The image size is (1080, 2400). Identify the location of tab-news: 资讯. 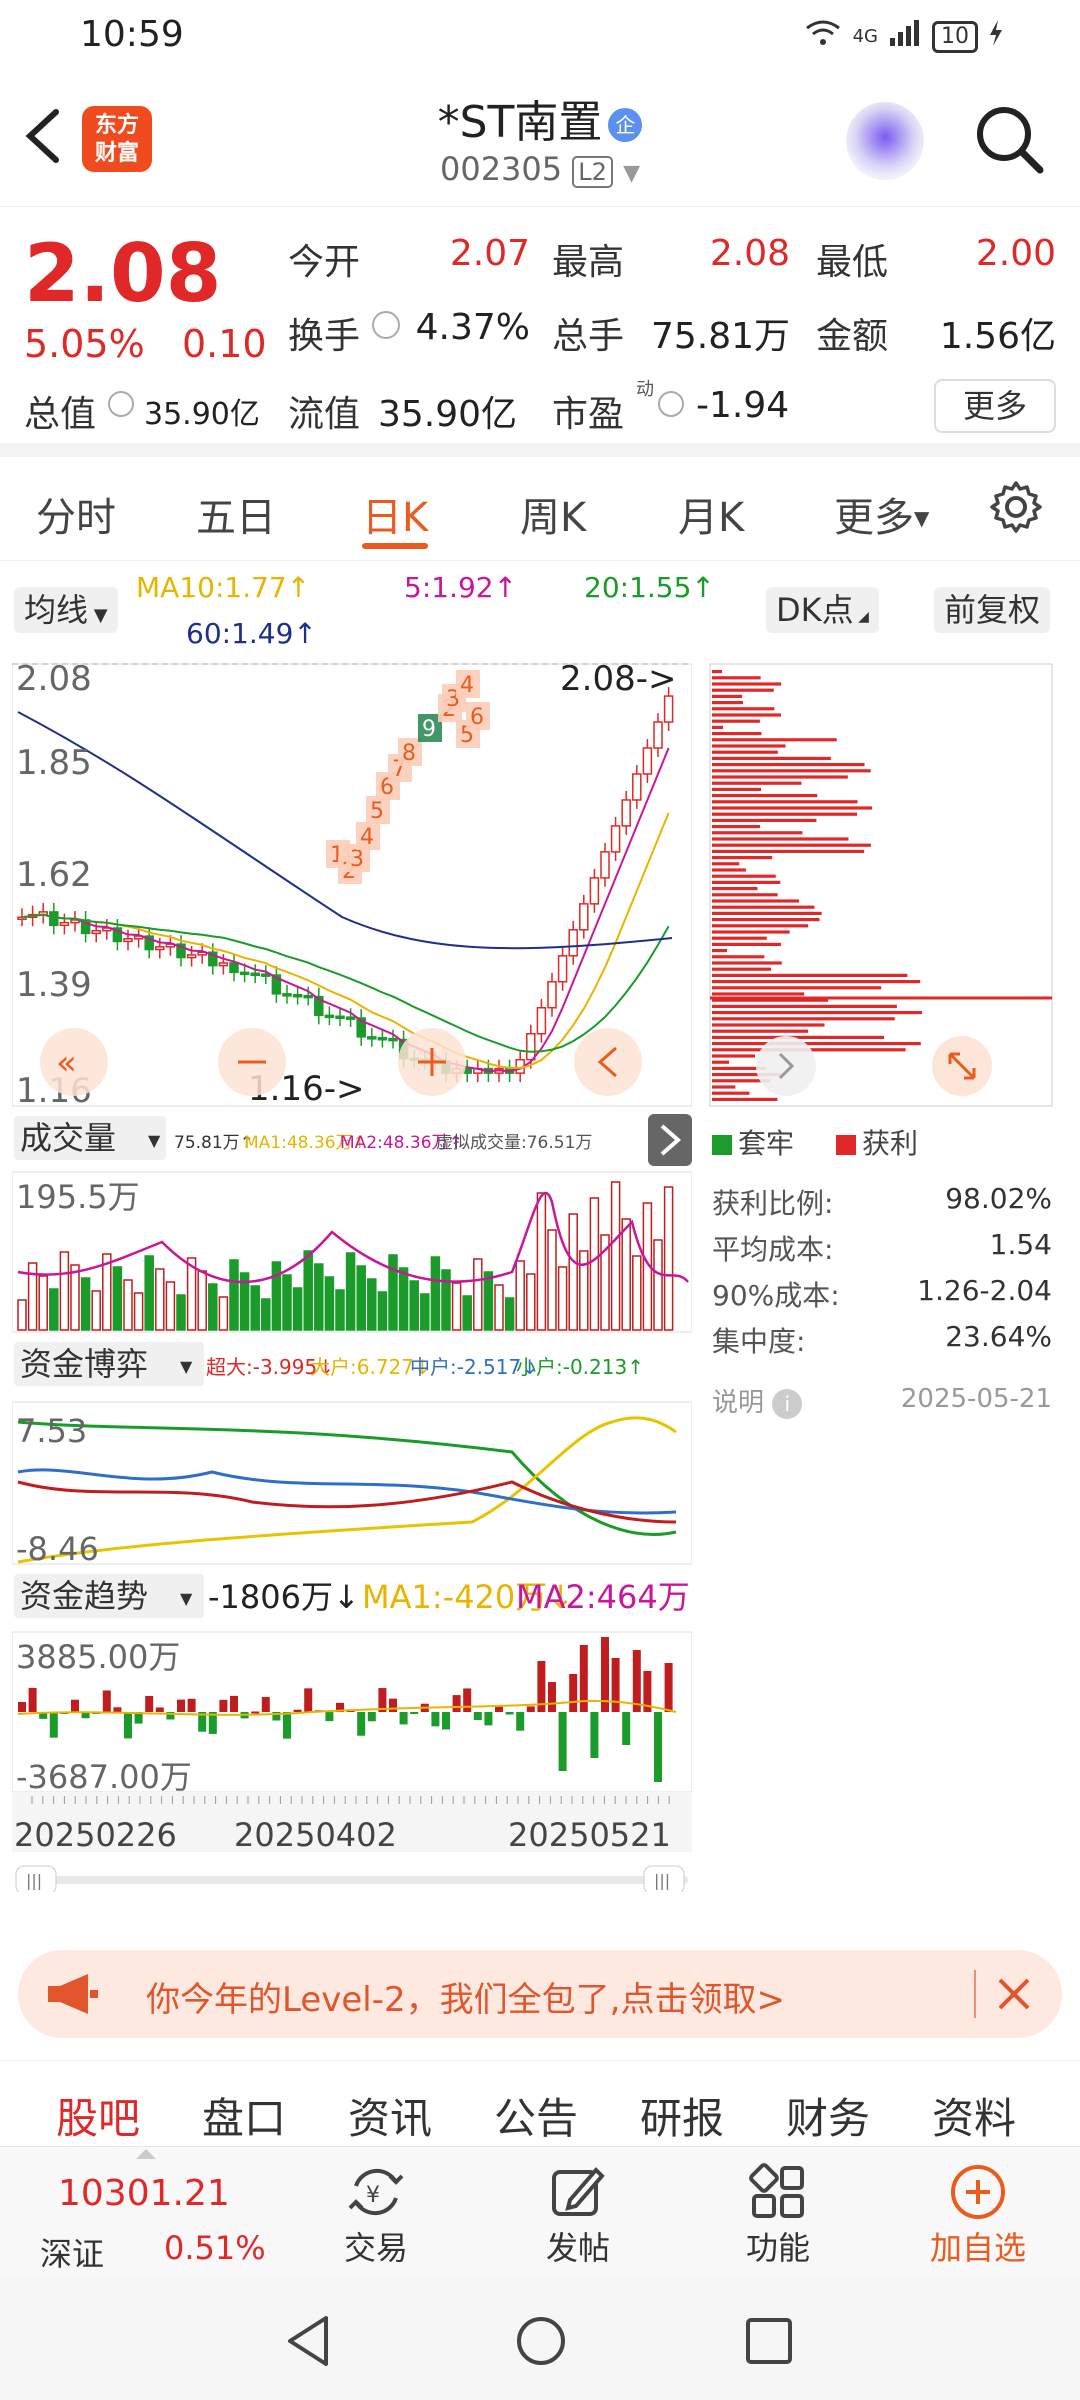
(390, 2115).